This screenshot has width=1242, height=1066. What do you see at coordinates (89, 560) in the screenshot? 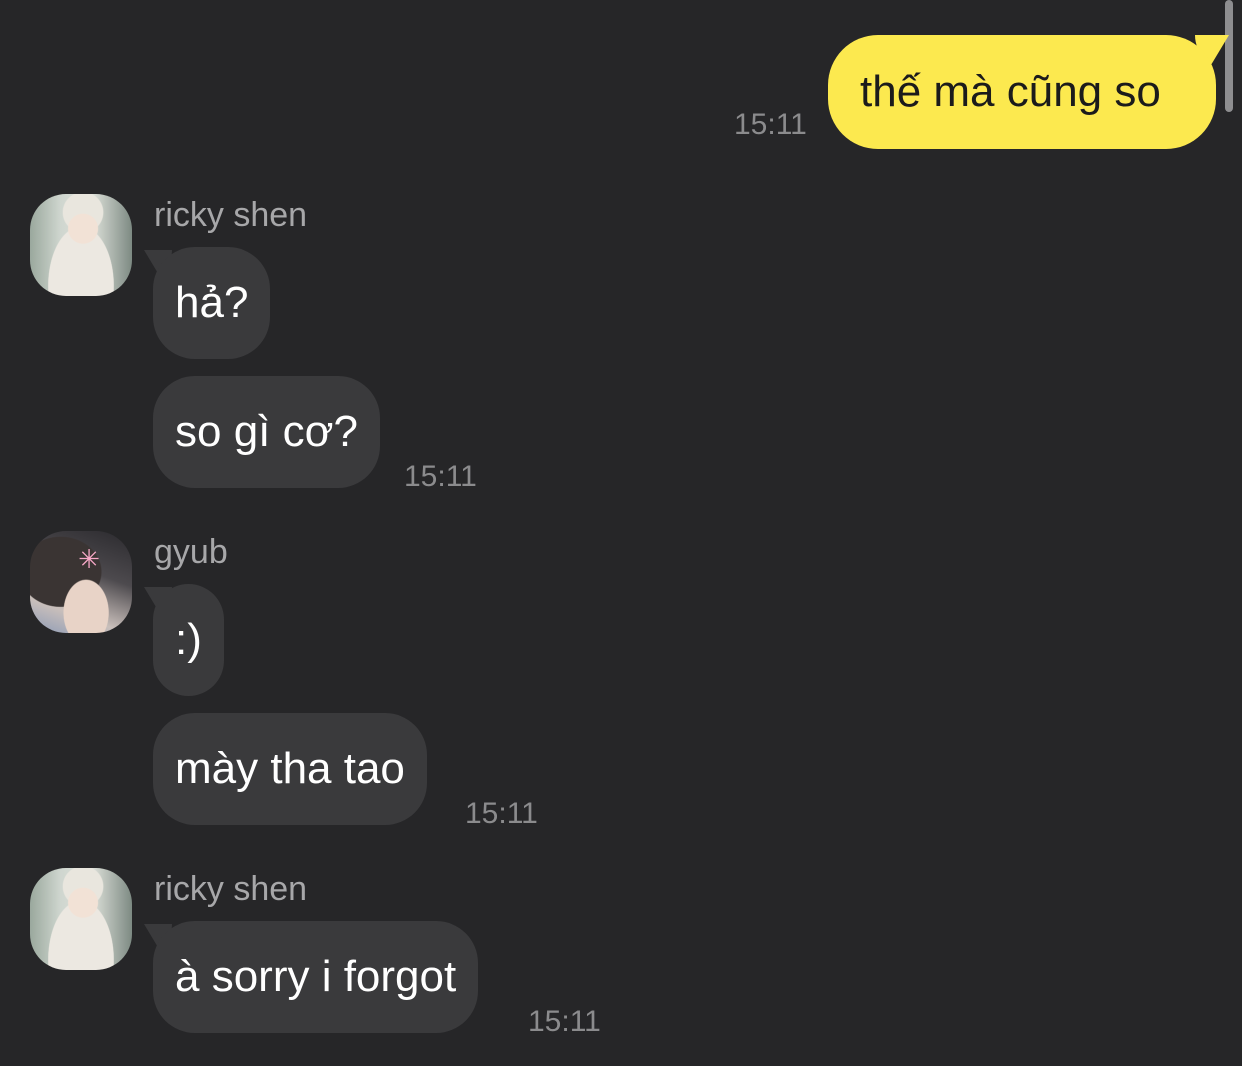
I see `anger-mark-icon: ✳` at bounding box center [89, 560].